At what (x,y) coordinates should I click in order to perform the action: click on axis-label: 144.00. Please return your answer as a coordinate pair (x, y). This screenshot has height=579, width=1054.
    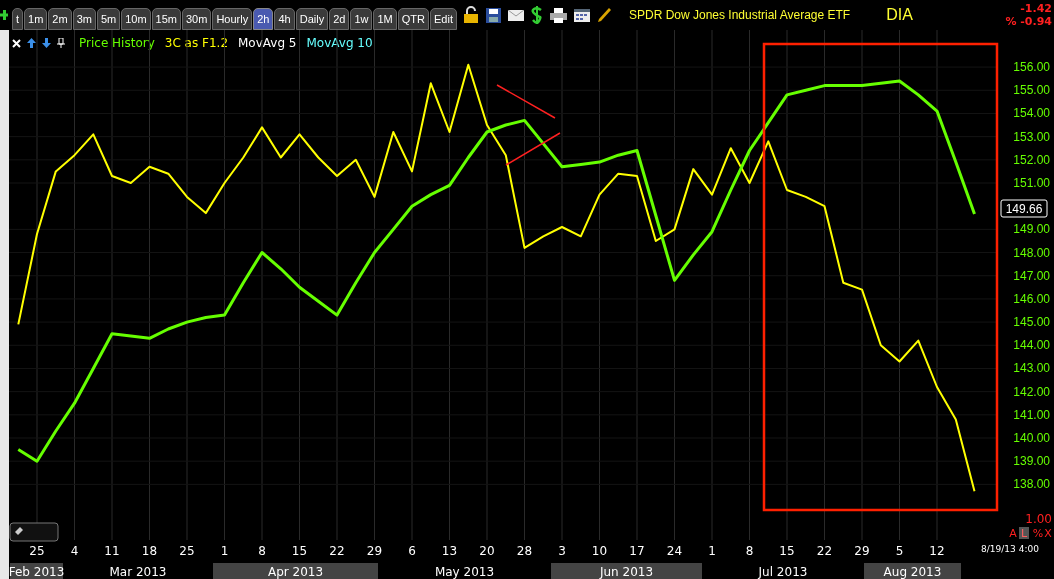
    Looking at the image, I should click on (1031, 345).